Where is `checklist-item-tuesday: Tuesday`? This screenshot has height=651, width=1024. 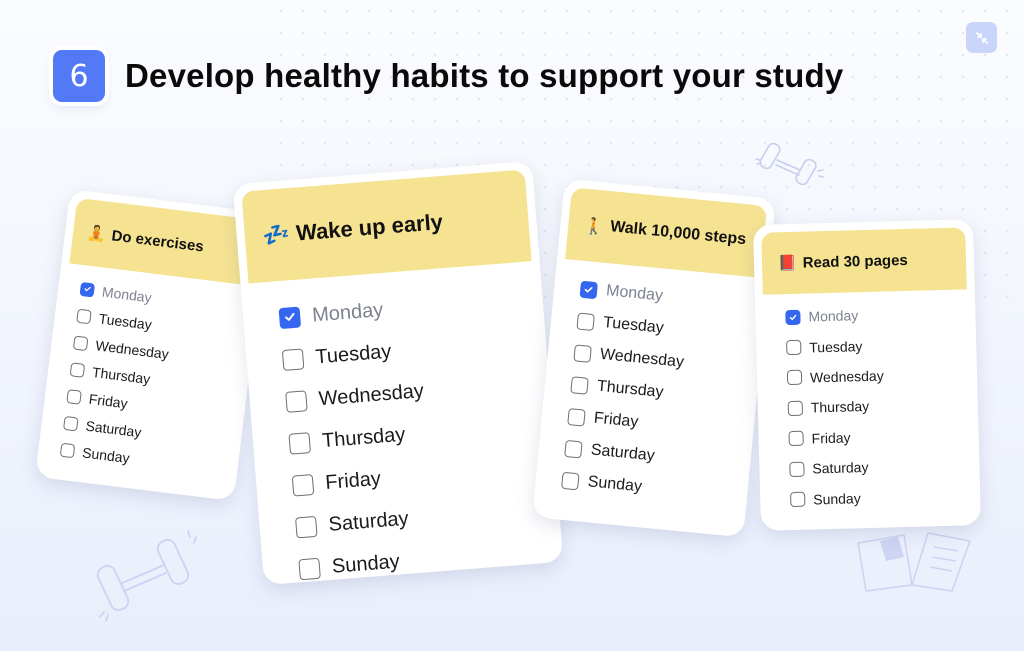 checklist-item-tuesday: Tuesday is located at coordinates (877, 345).